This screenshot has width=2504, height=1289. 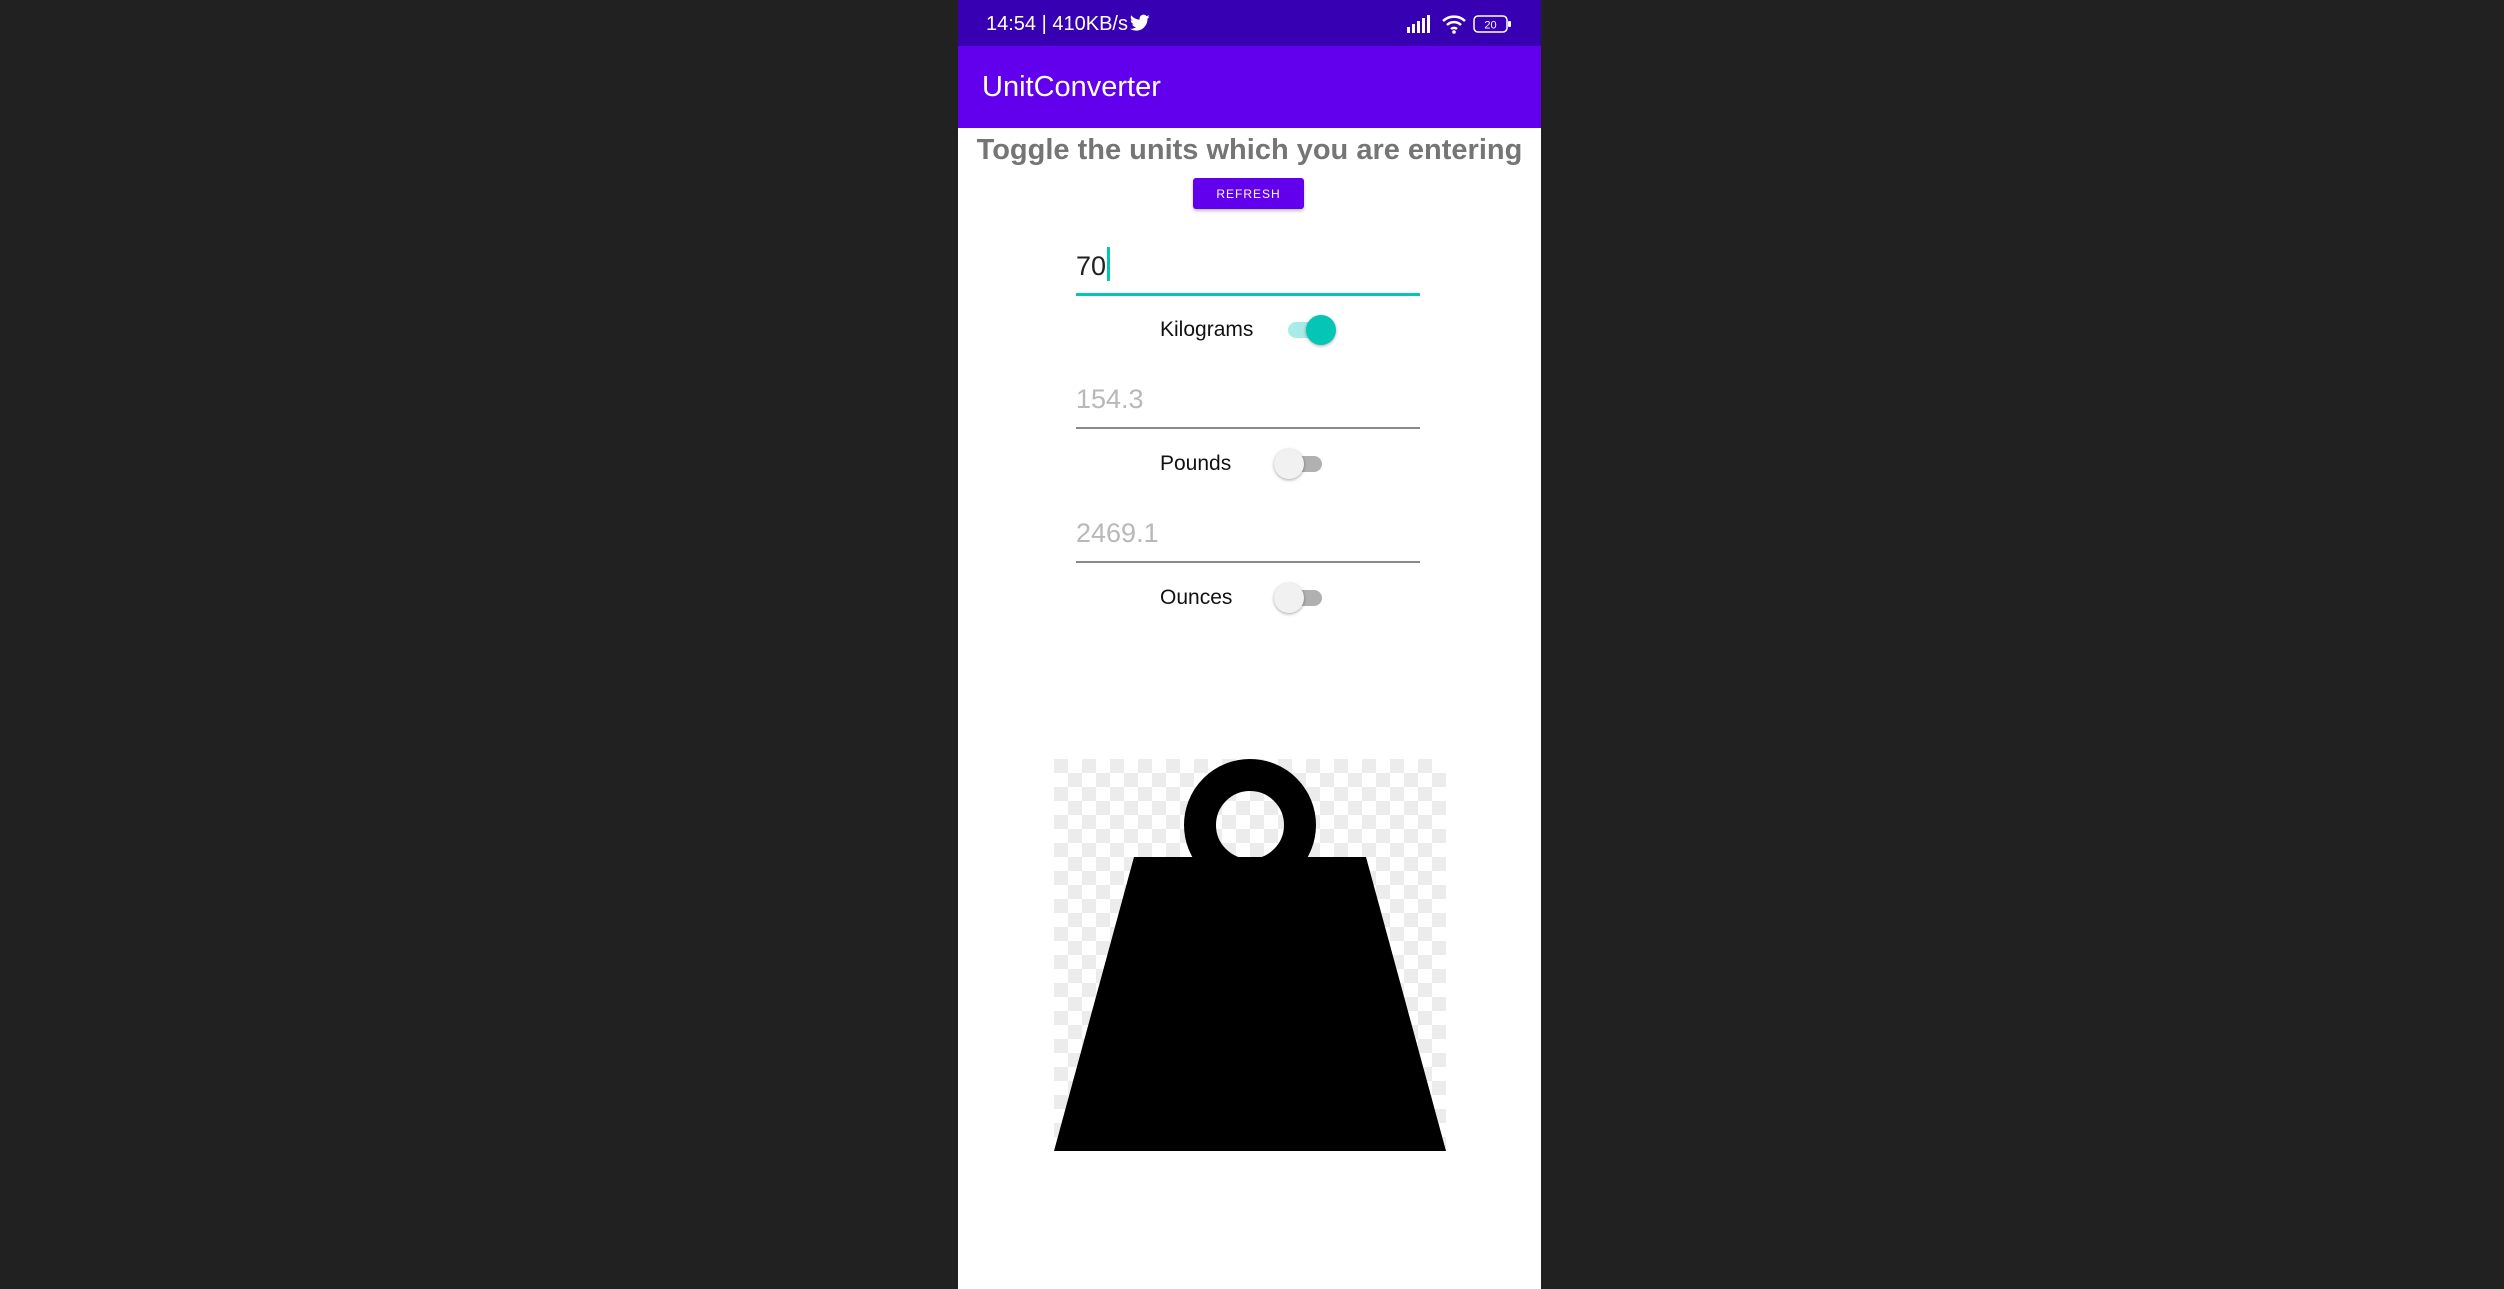 I want to click on pounds-toggle, so click(x=1300, y=463).